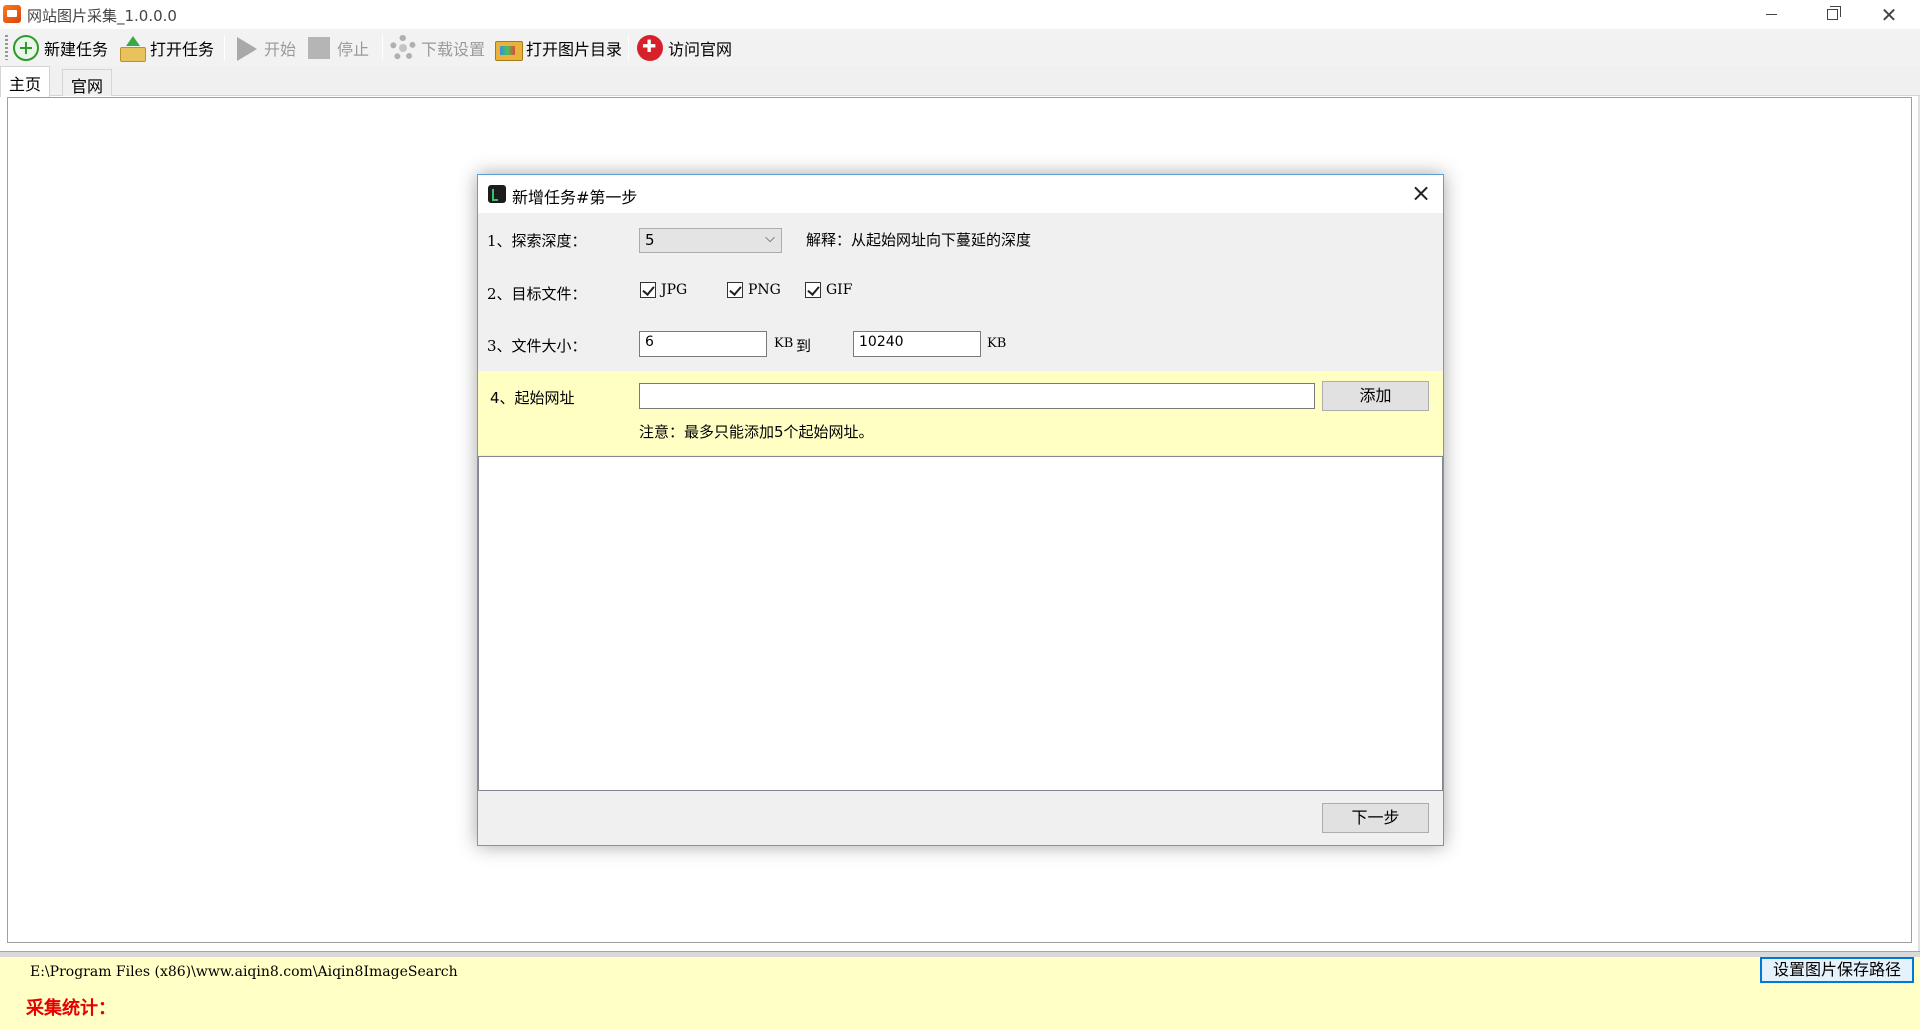 The image size is (1920, 1029). Describe the element at coordinates (917, 344) in the screenshot. I see `size-max-input: 10240` at that location.